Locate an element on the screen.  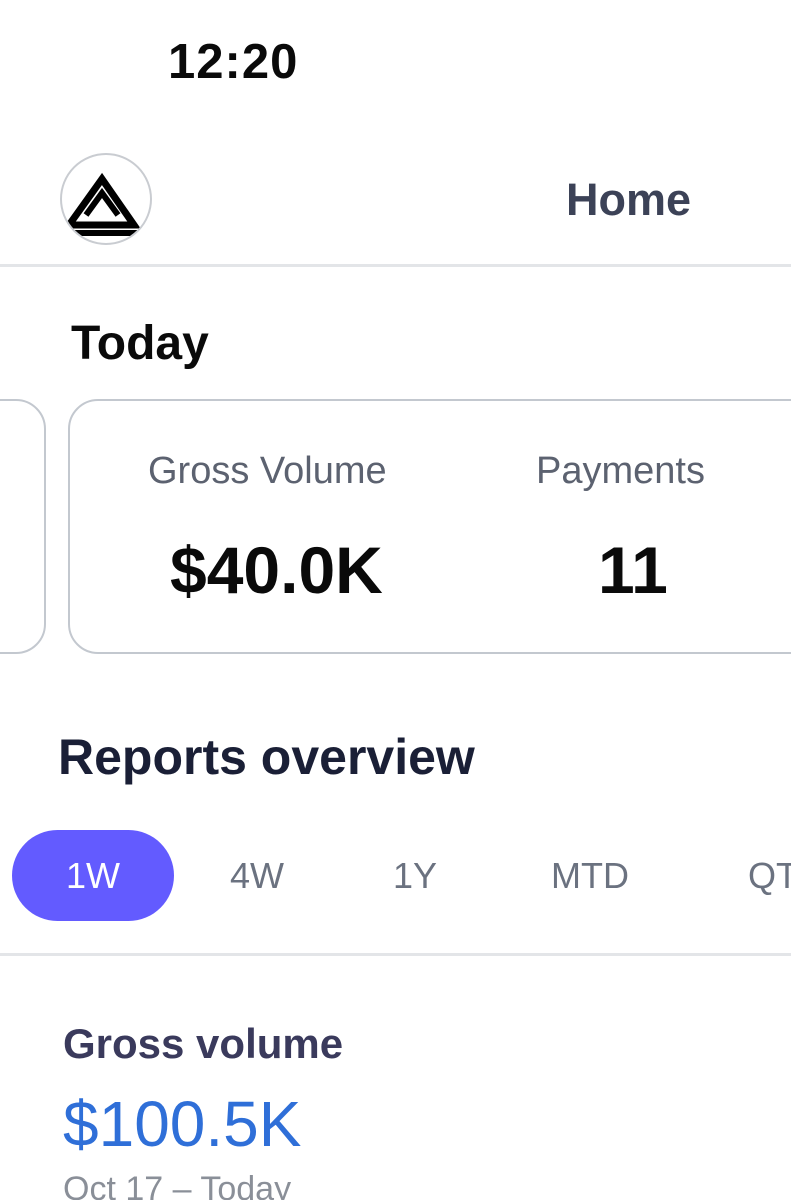
tabs-divider is located at coordinates (395, 954).